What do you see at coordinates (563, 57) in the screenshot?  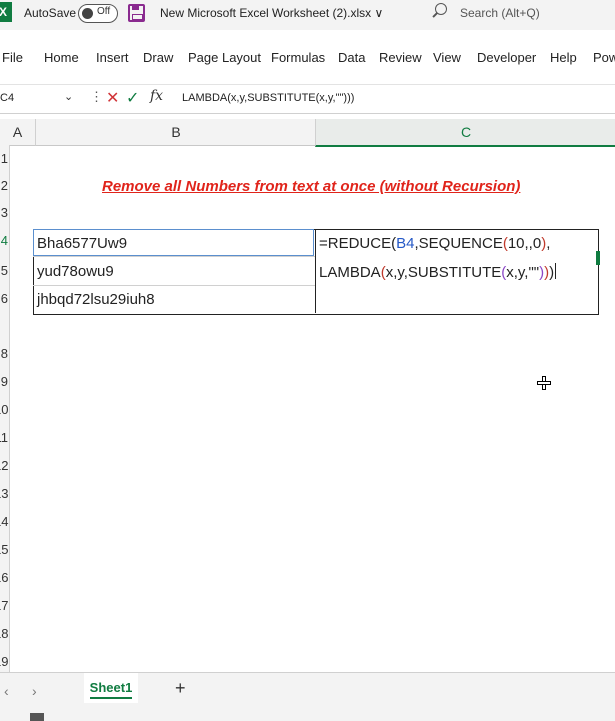 I see `tab-help: Help` at bounding box center [563, 57].